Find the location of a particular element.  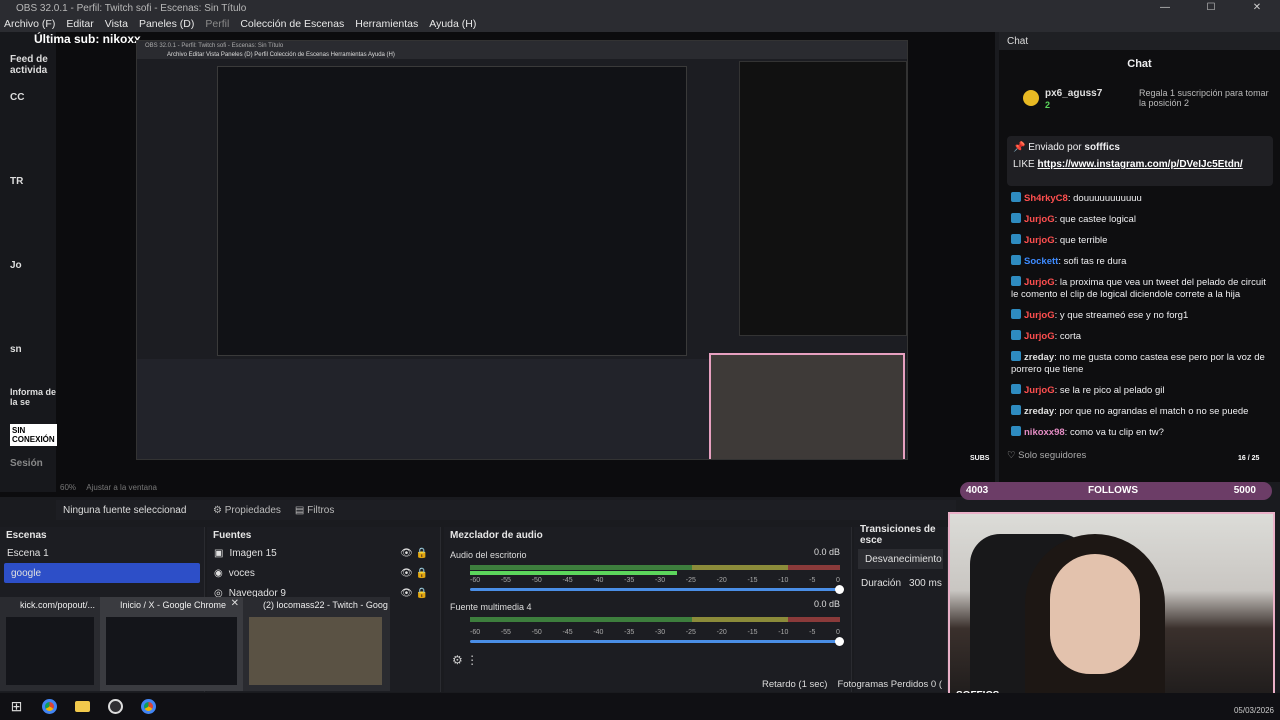

source-item: ▣ Imagen 15 👁 🔒 is located at coordinates (323, 553).